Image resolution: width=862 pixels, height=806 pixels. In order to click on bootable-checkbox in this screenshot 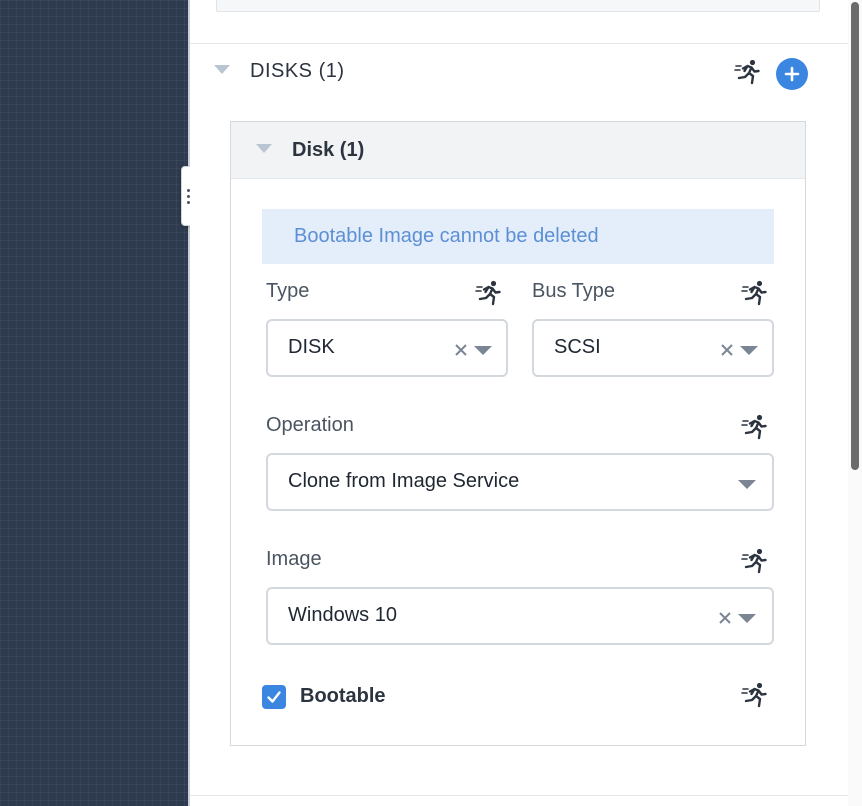, I will do `click(274, 697)`.